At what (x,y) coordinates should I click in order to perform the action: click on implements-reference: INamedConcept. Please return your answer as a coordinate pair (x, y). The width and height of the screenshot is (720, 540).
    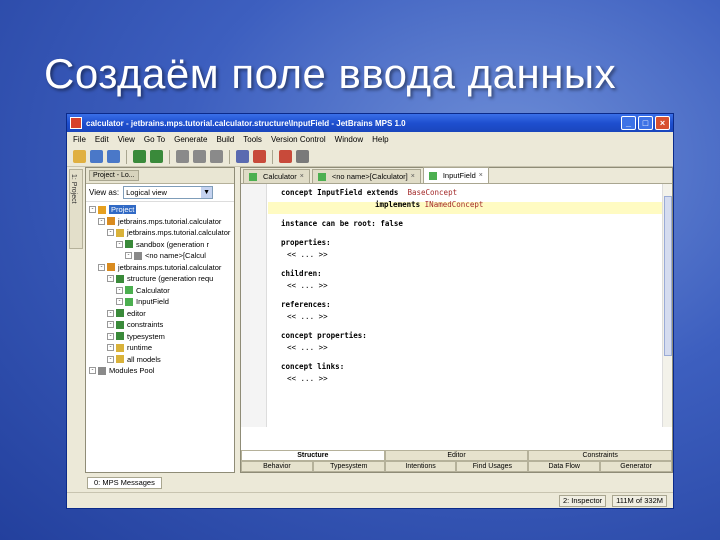
    Looking at the image, I should click on (454, 204).